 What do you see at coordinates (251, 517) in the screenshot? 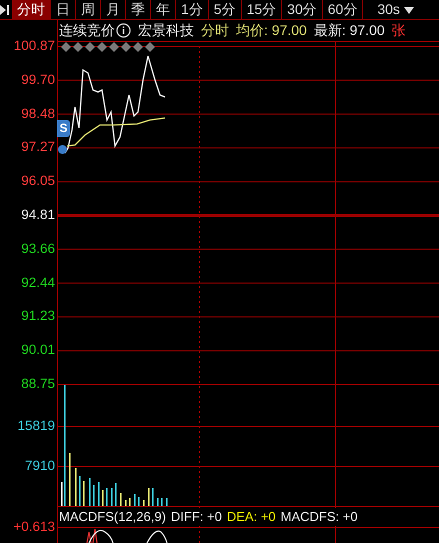
I see `dea-value: DEA: +0` at bounding box center [251, 517].